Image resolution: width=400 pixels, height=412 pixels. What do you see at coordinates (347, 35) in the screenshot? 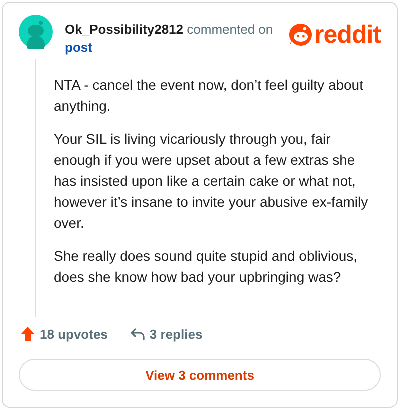
I see `reddit-wordmark: reddit` at bounding box center [347, 35].